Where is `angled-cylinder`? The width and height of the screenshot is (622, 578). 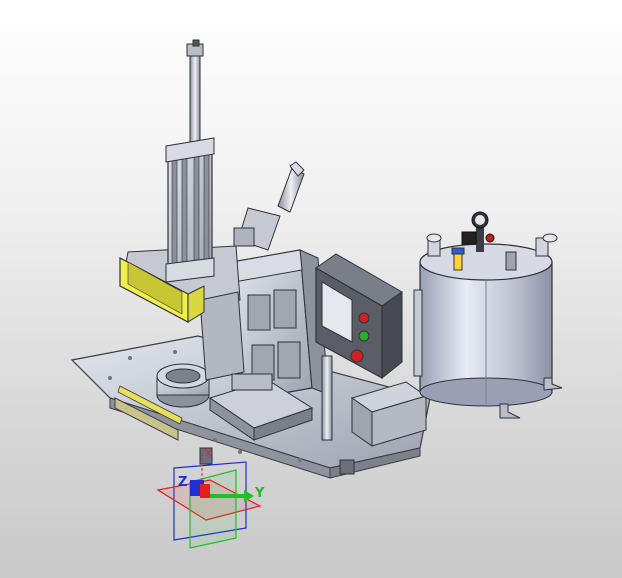 angled-cylinder is located at coordinates (269, 206).